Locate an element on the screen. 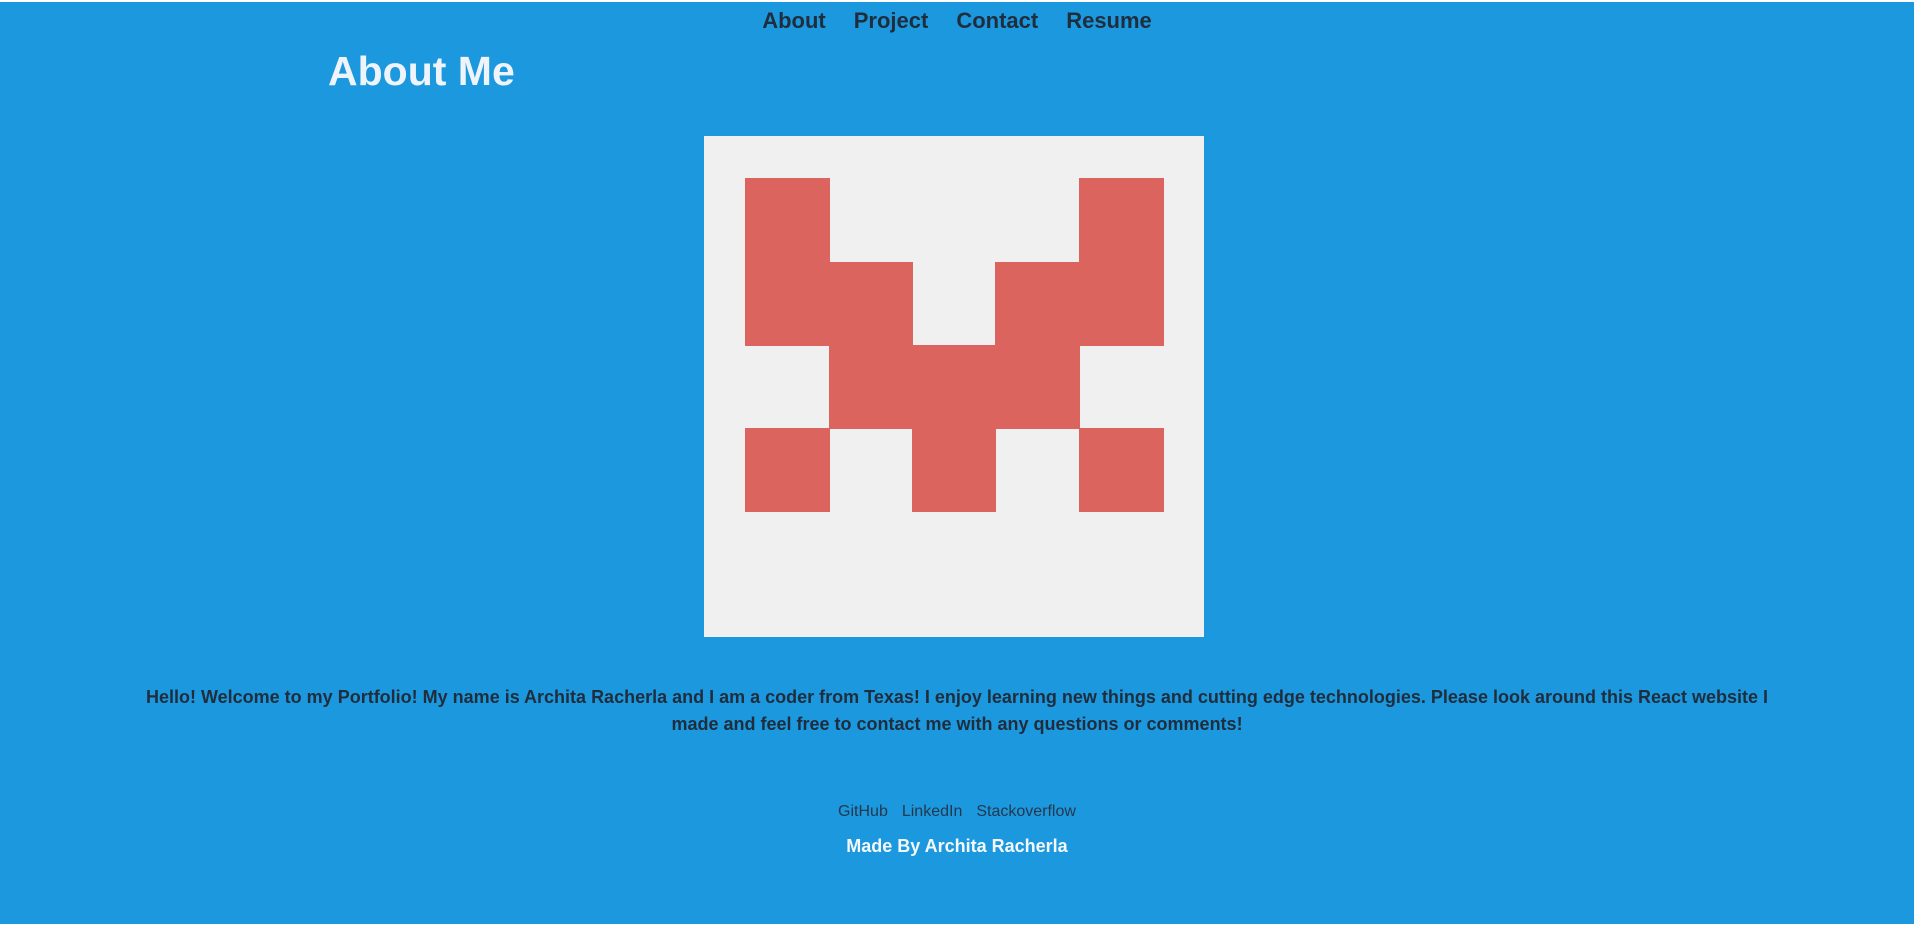 This screenshot has width=1914, height=927. footer-credit: Made By Archita Racherla is located at coordinates (957, 846).